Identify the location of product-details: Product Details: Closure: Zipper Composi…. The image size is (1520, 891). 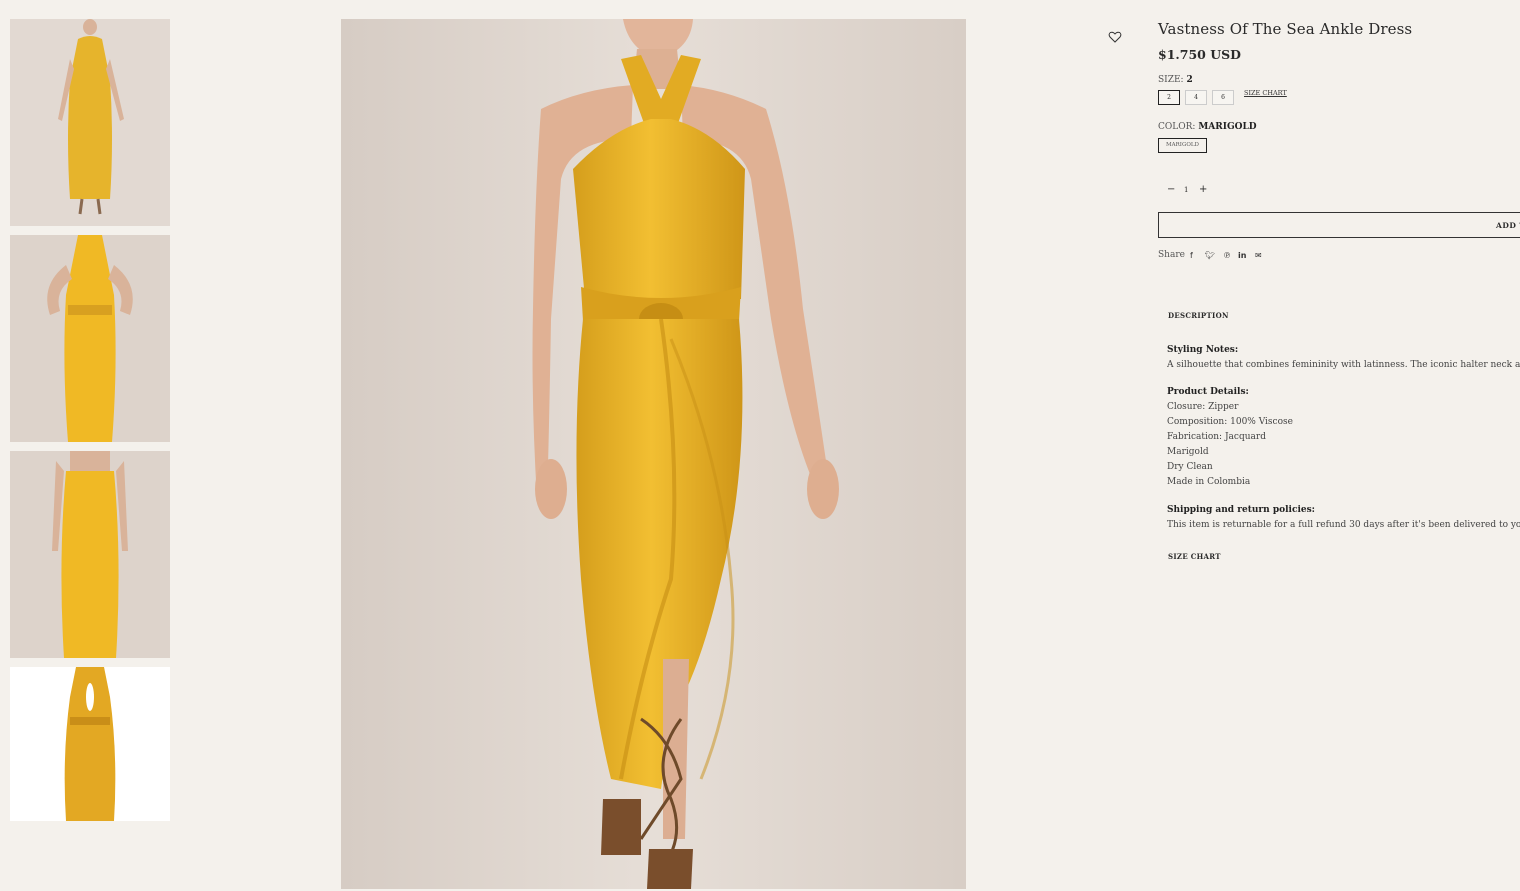
(1343, 437).